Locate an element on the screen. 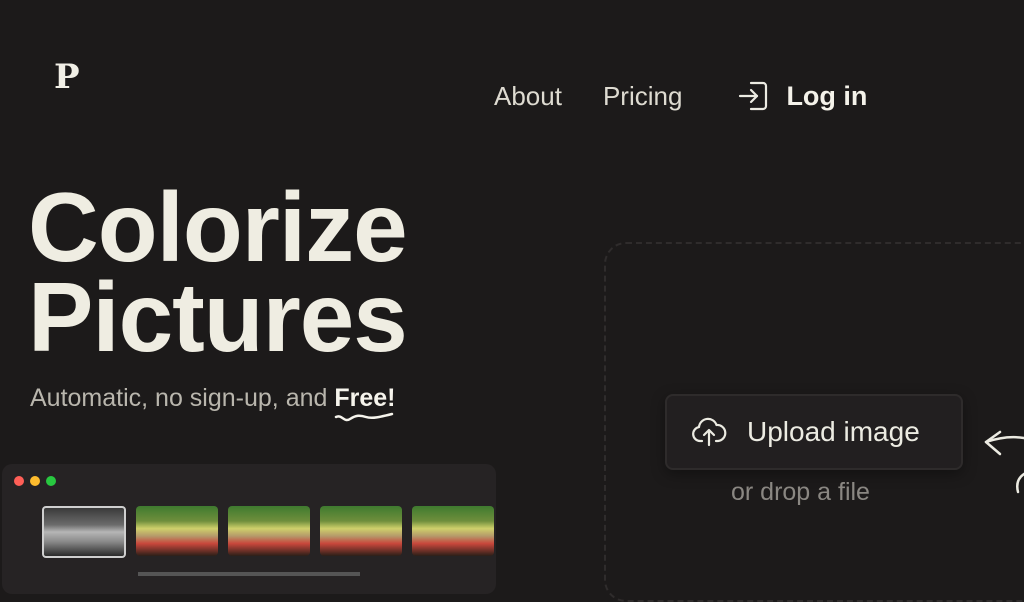  window-minimize-dot is located at coordinates (35, 481).